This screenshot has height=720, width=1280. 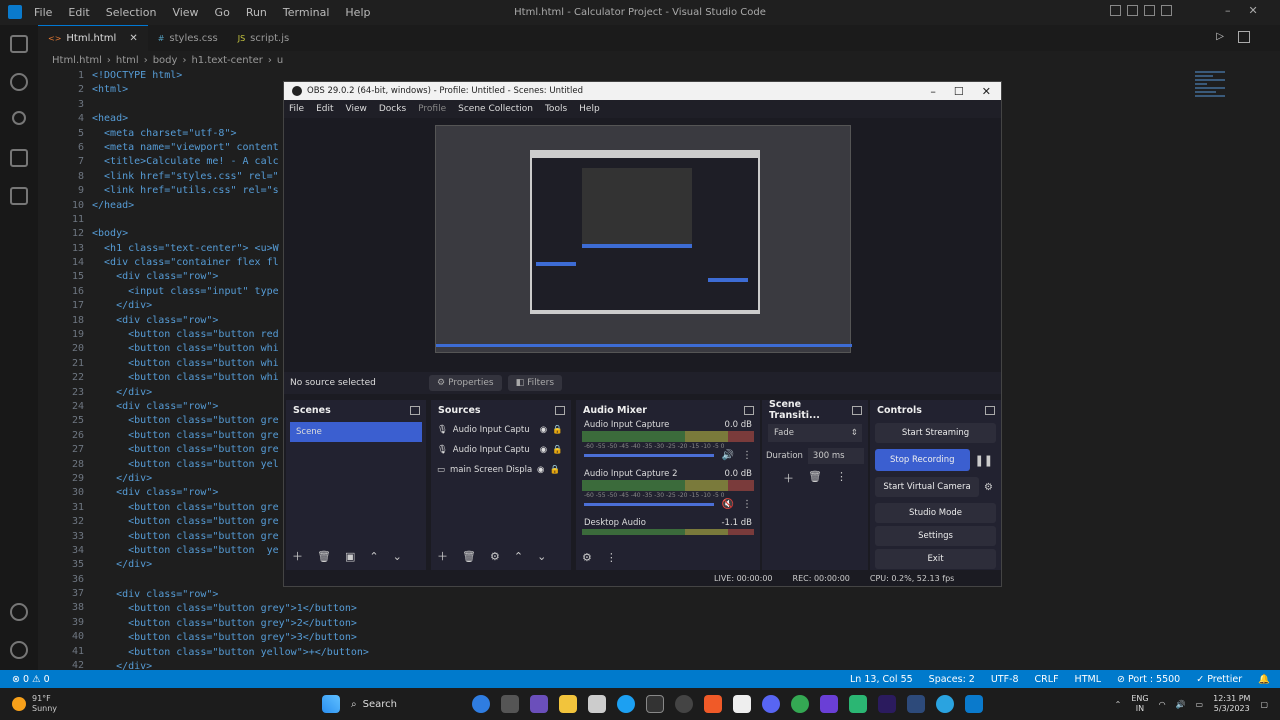 I want to click on code-line: <meta charset="utf-8">, so click(x=192, y=134).